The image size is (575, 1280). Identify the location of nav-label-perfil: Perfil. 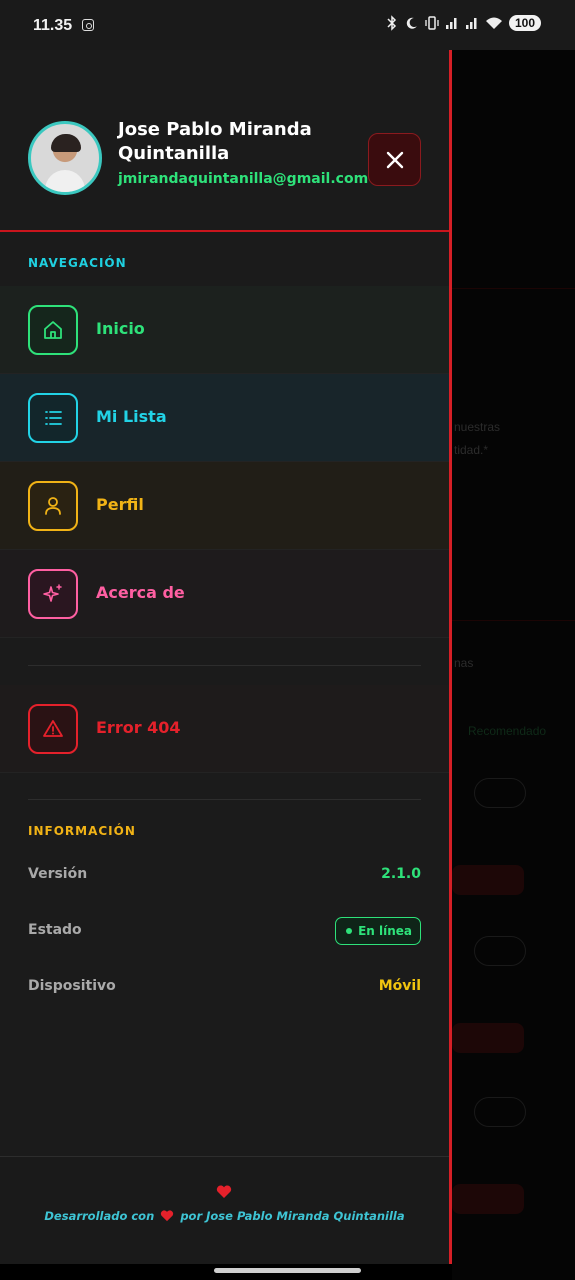
(120, 504).